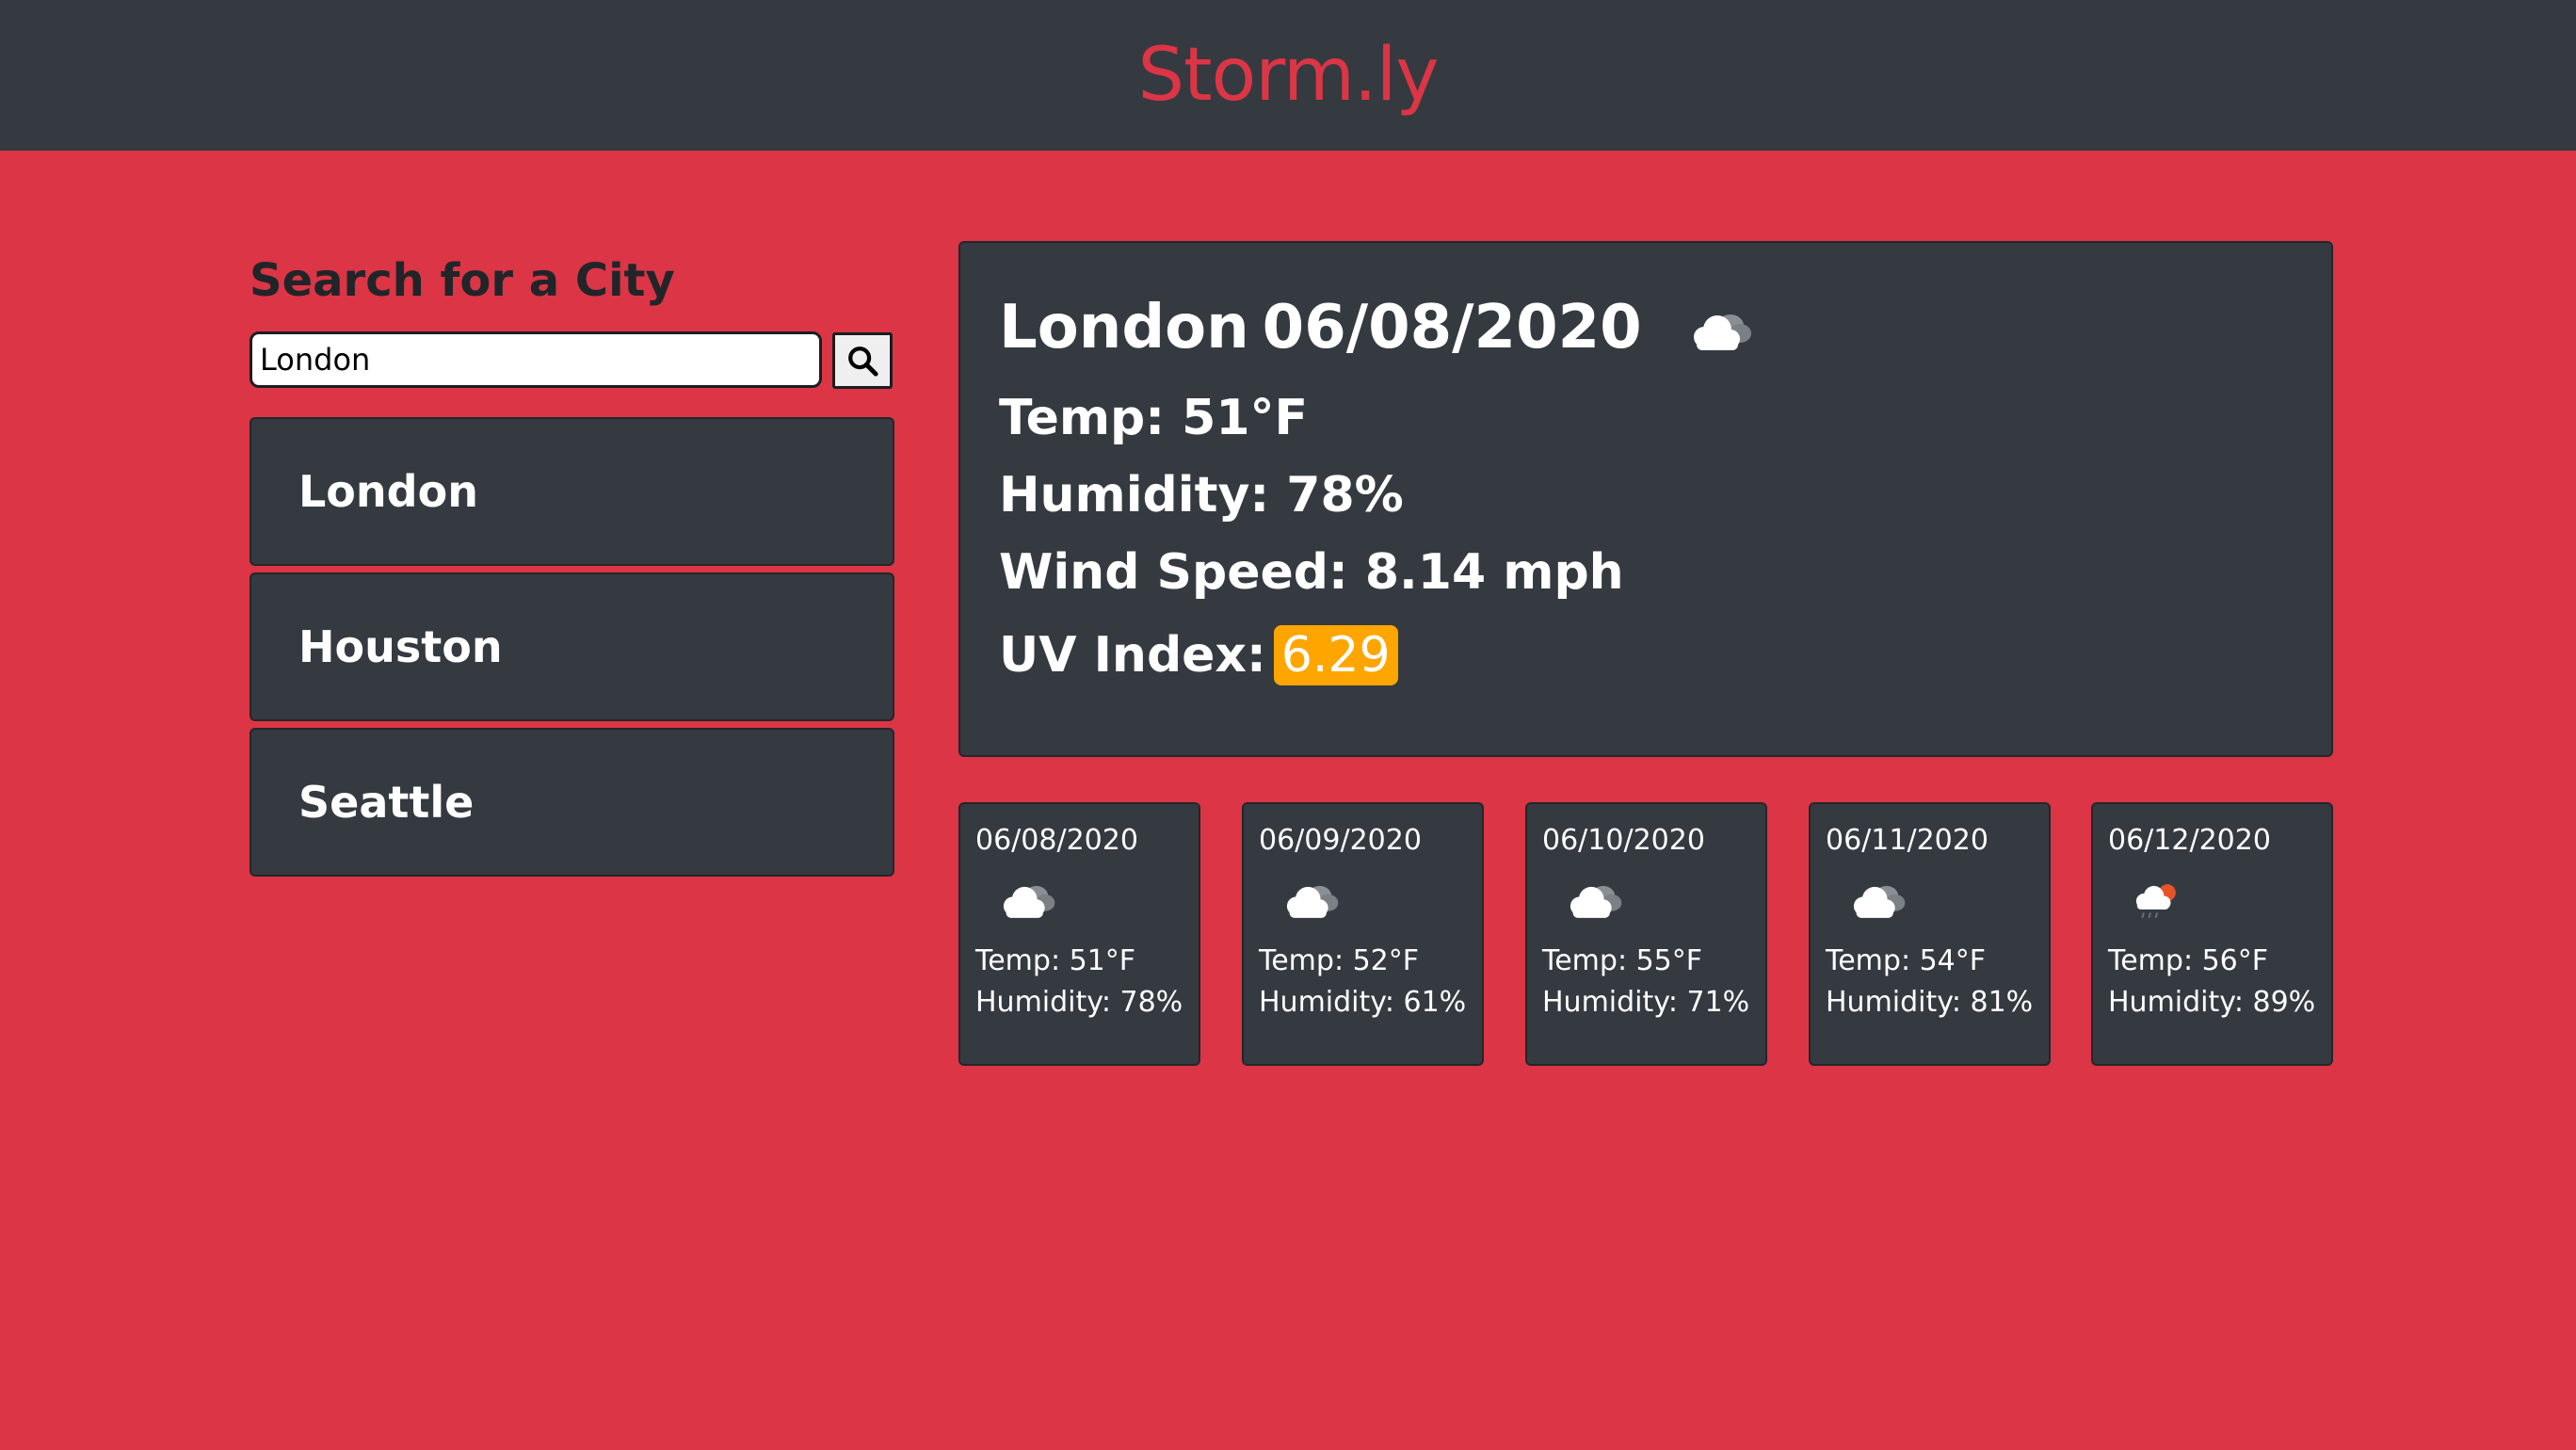 This screenshot has height=1450, width=2576. I want to click on app-title: Storm.ly, so click(1288, 75).